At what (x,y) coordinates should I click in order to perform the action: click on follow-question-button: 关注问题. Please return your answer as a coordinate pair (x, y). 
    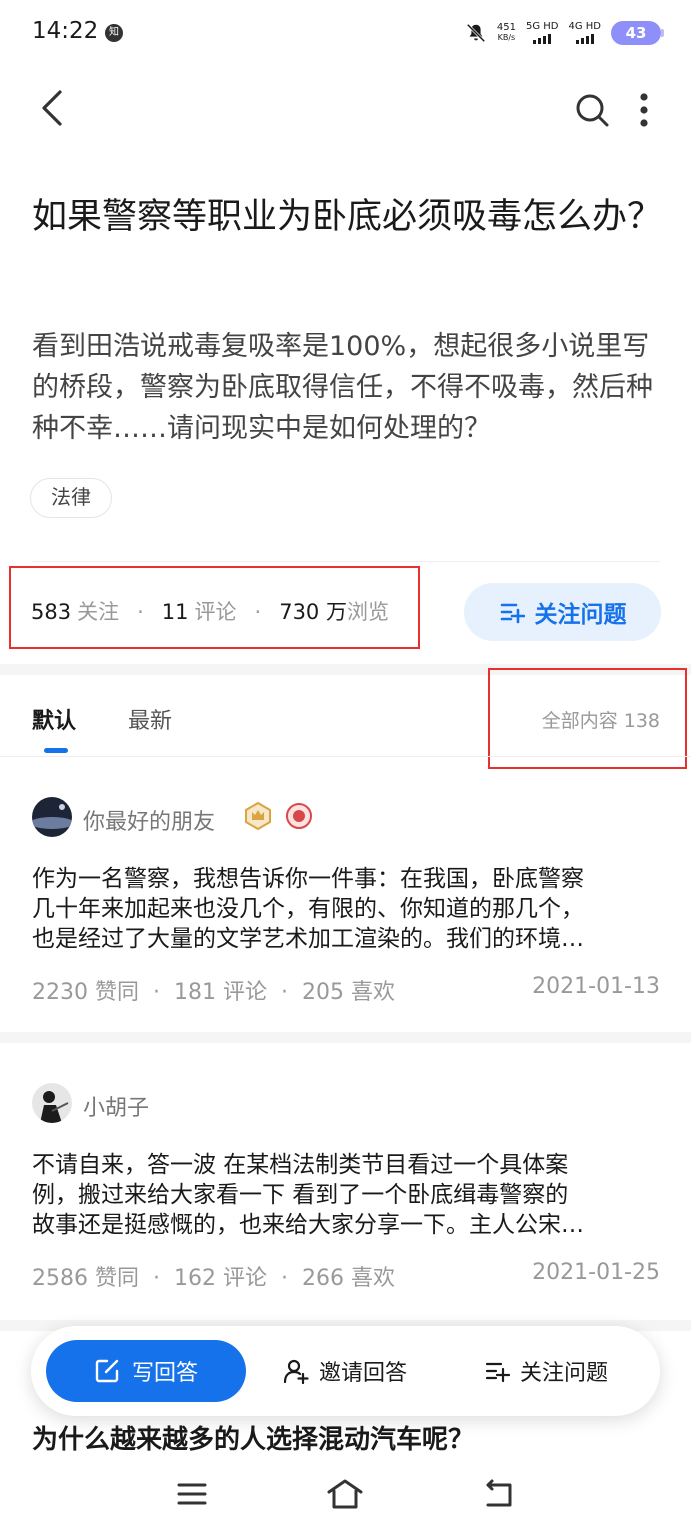
    Looking at the image, I should click on (562, 612).